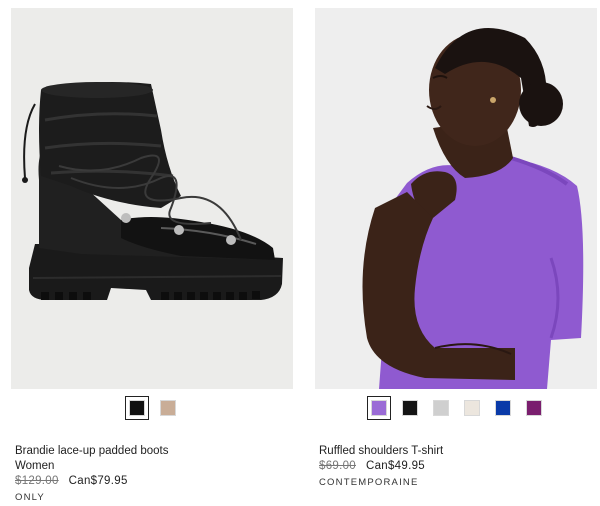 The height and width of the screenshot is (506, 600). What do you see at coordinates (457, 451) in the screenshot?
I see `product-name: Ruffled shoulders T-shirt` at bounding box center [457, 451].